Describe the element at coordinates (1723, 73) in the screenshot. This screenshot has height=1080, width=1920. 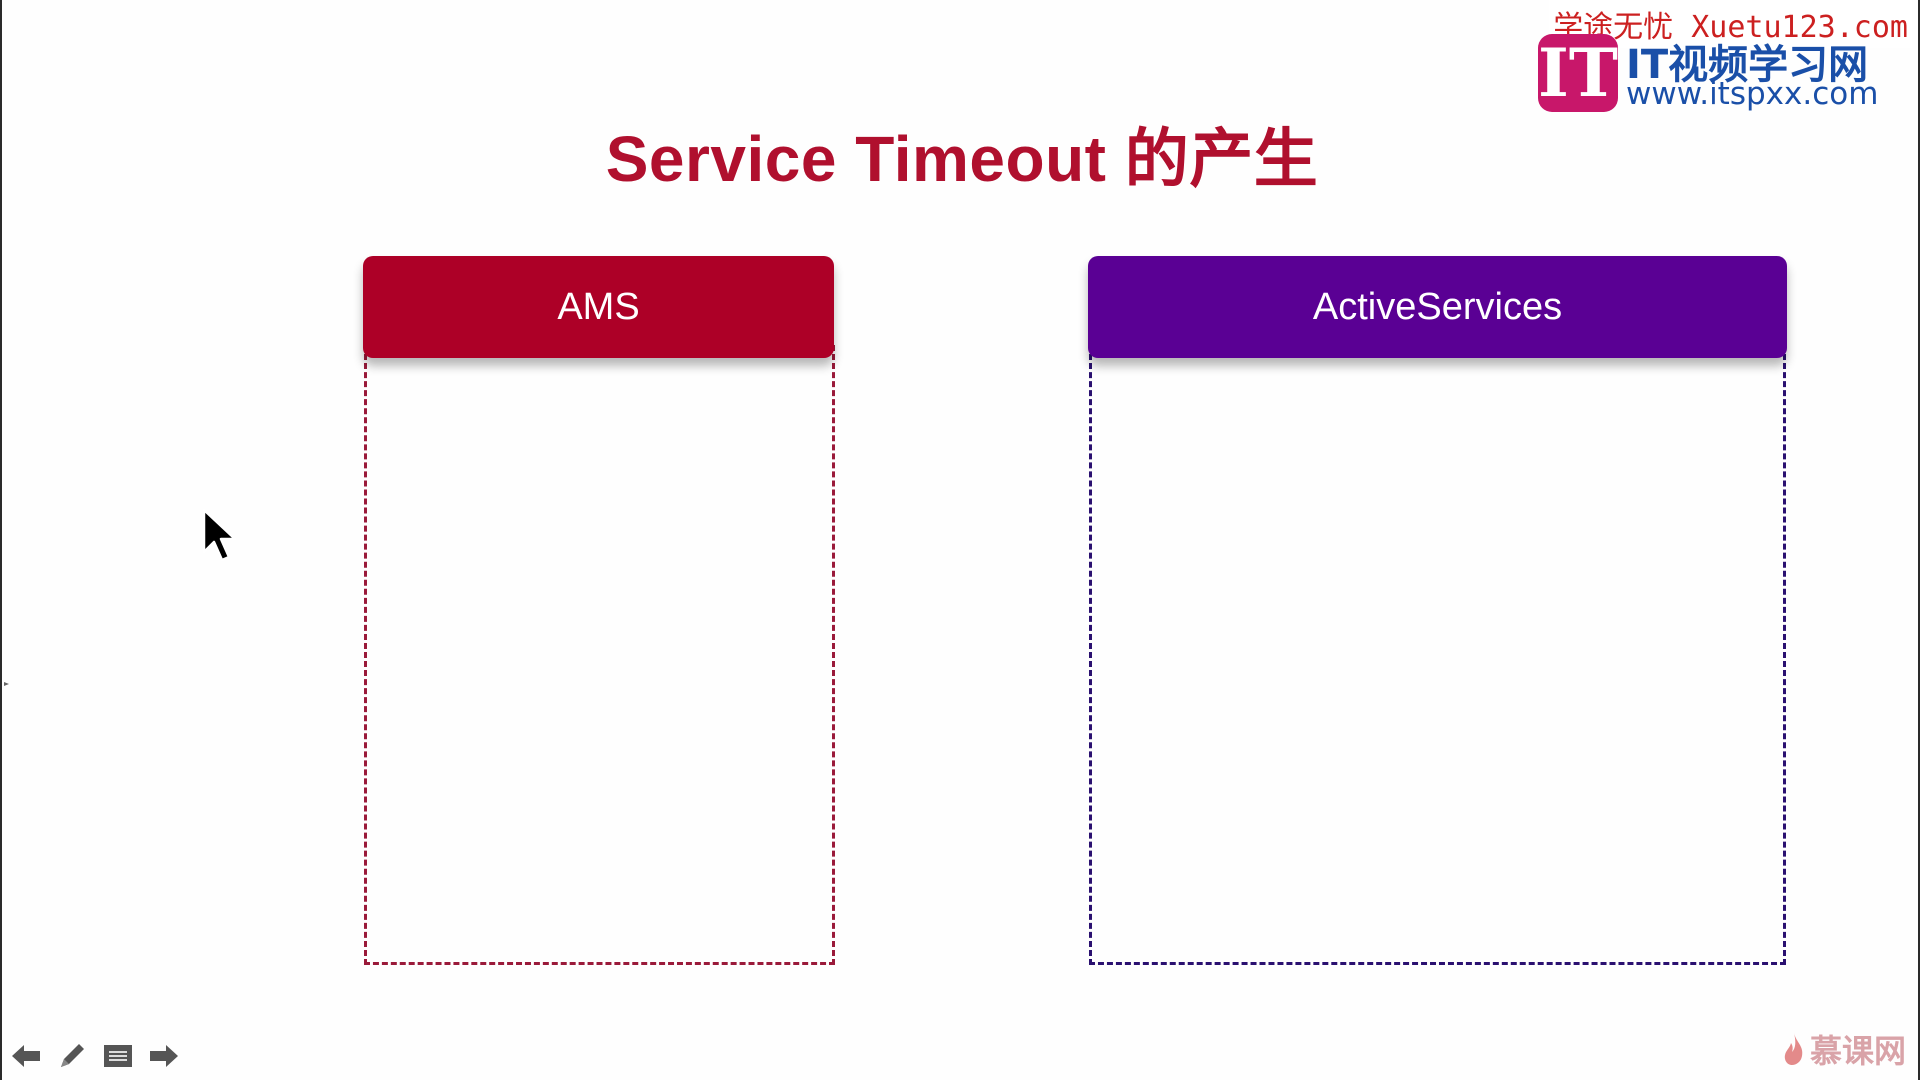
I see `watermark-logo: IT IT视频学习网 www.itspxx.com` at that location.